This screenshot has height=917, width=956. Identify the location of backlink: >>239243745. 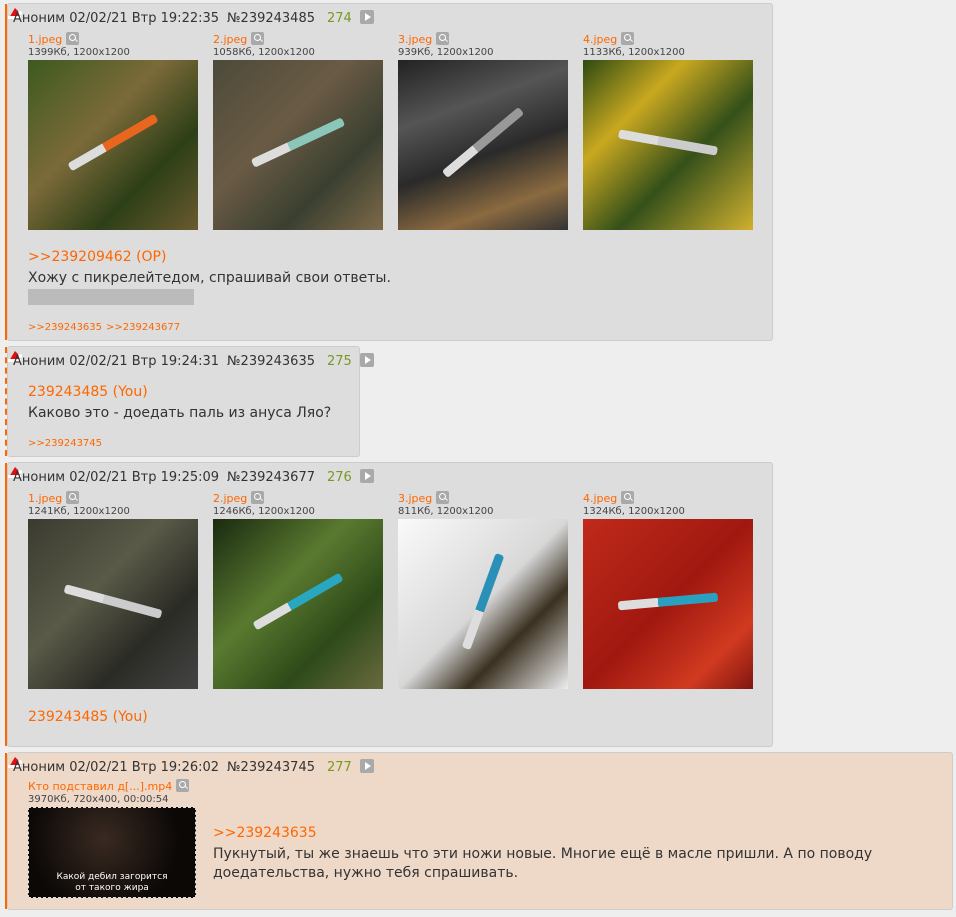
(65, 443).